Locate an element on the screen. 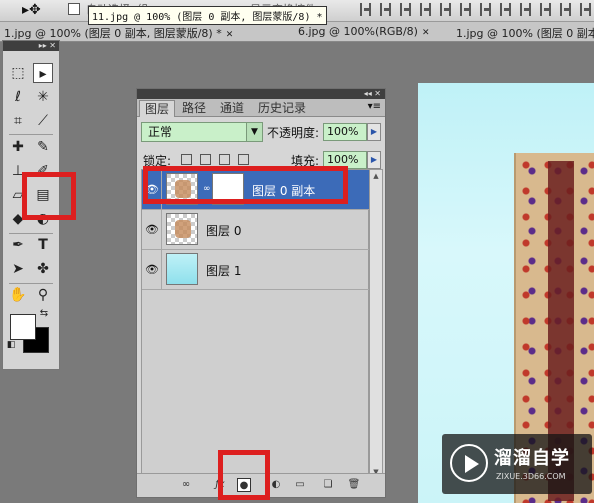  layer-row-1: 👁 图层 1 is located at coordinates (256, 270).